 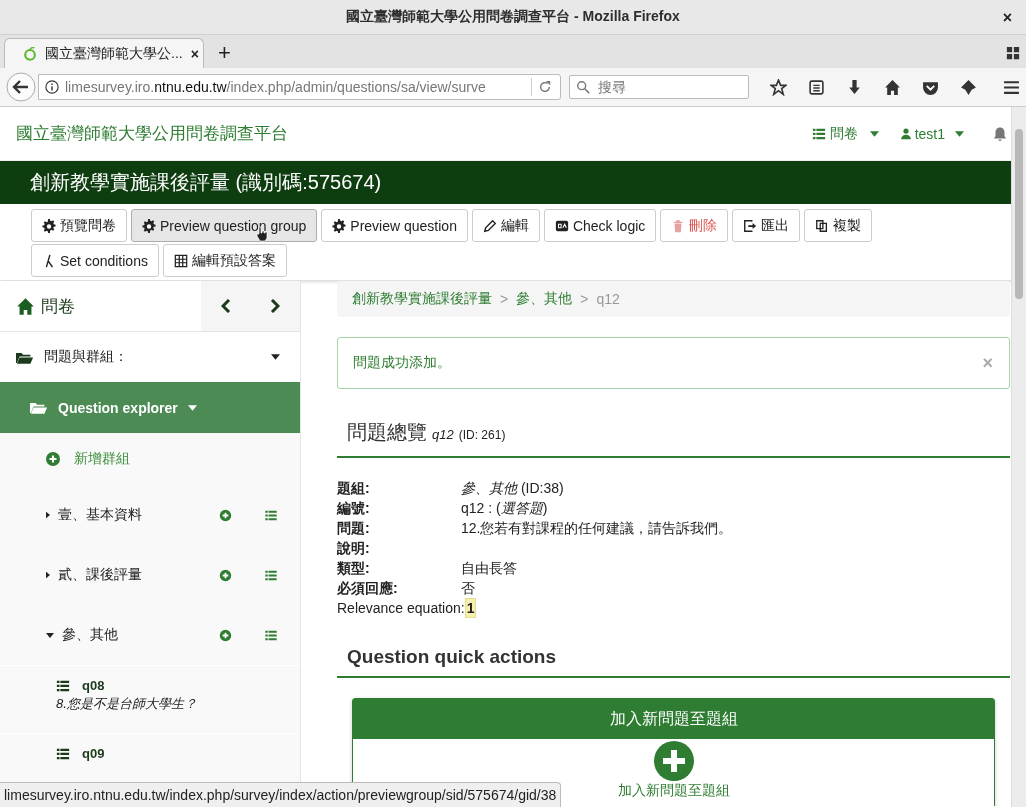 I want to click on field-label: Relevance equation:, so click(x=401, y=608).